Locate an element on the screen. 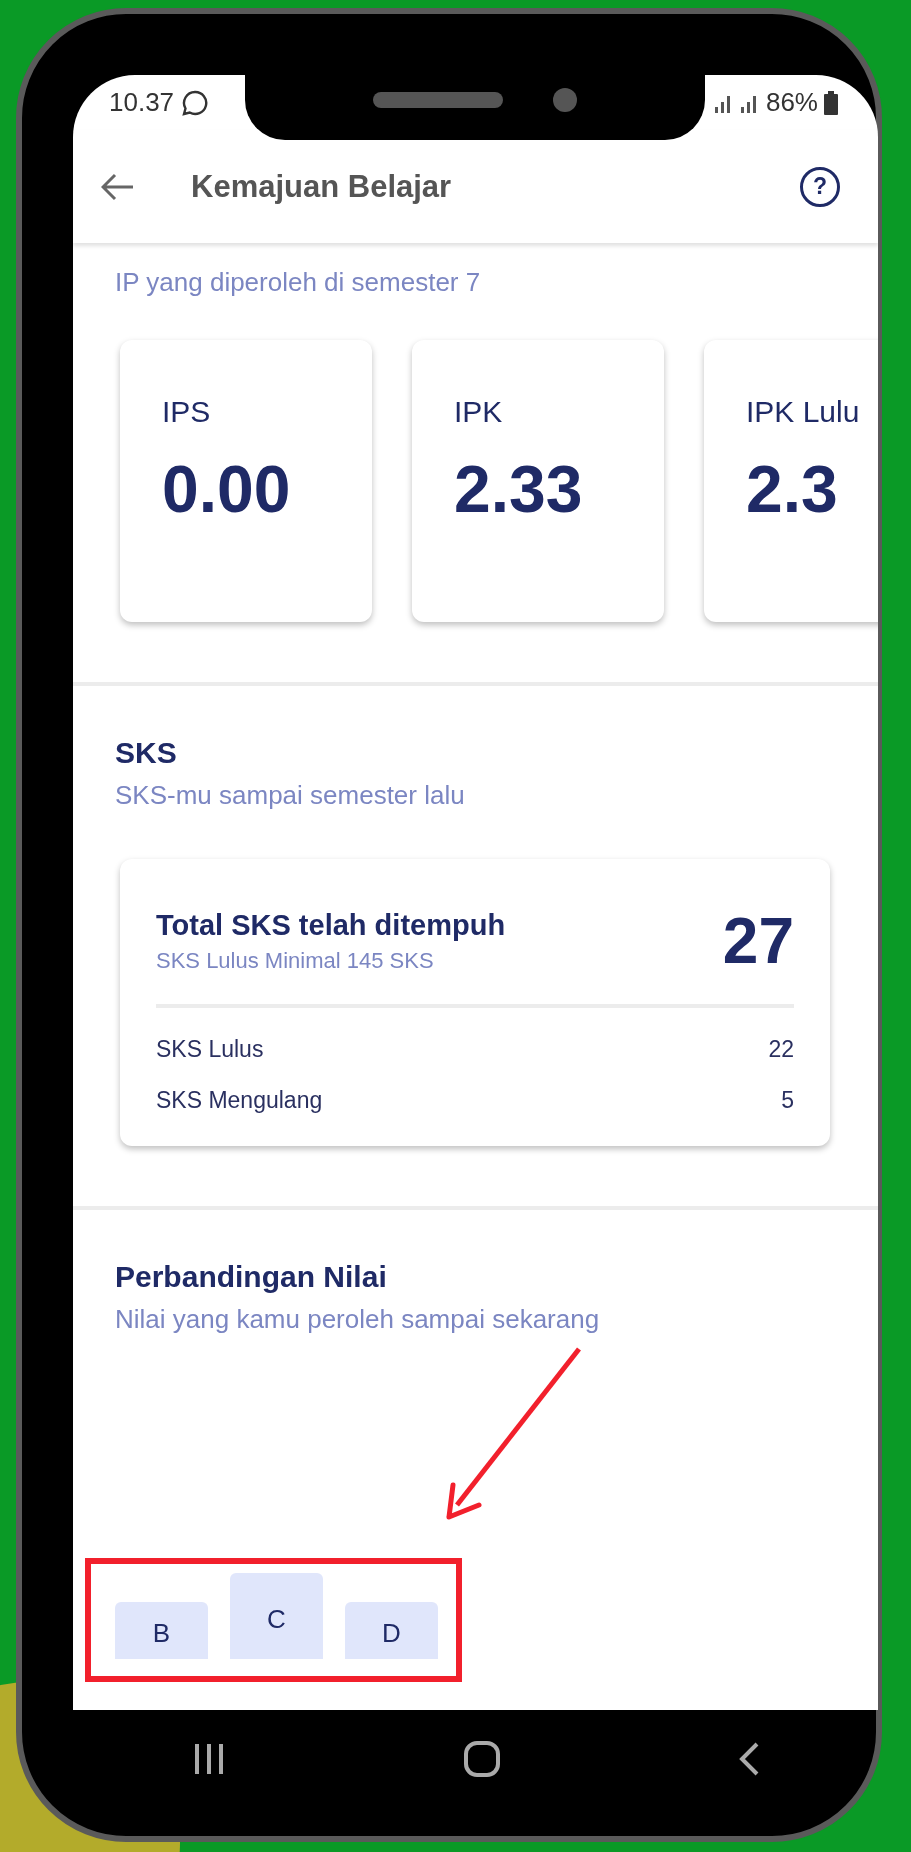  battery-icon is located at coordinates (831, 102).